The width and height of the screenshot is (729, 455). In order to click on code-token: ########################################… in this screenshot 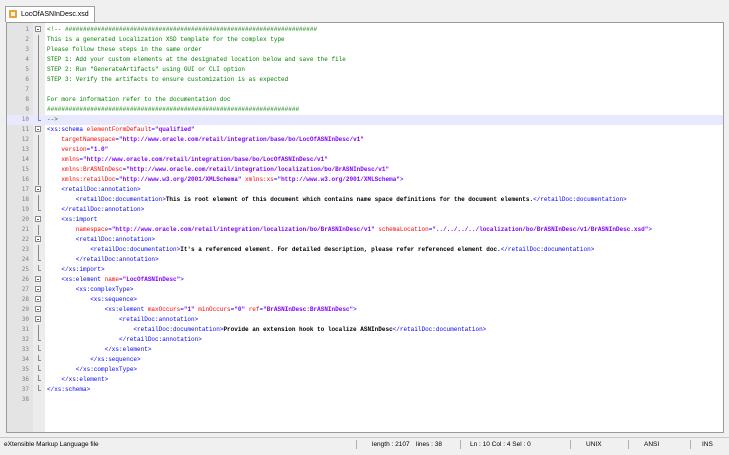, I will do `click(173, 109)`.